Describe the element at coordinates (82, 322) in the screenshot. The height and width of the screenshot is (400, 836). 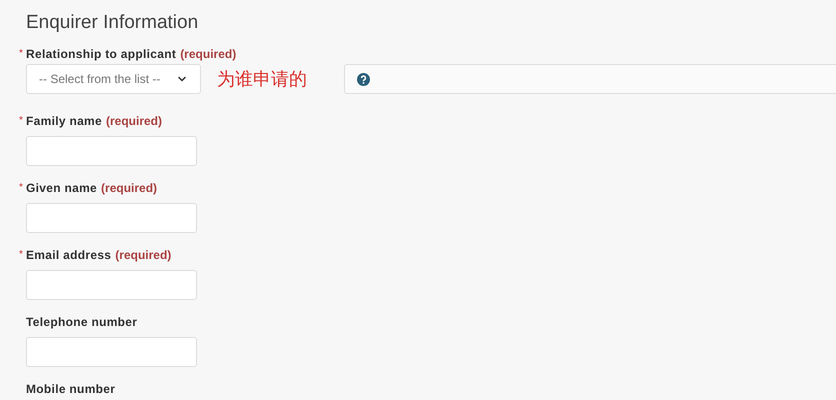
I see `field-label: Telephone number` at that location.